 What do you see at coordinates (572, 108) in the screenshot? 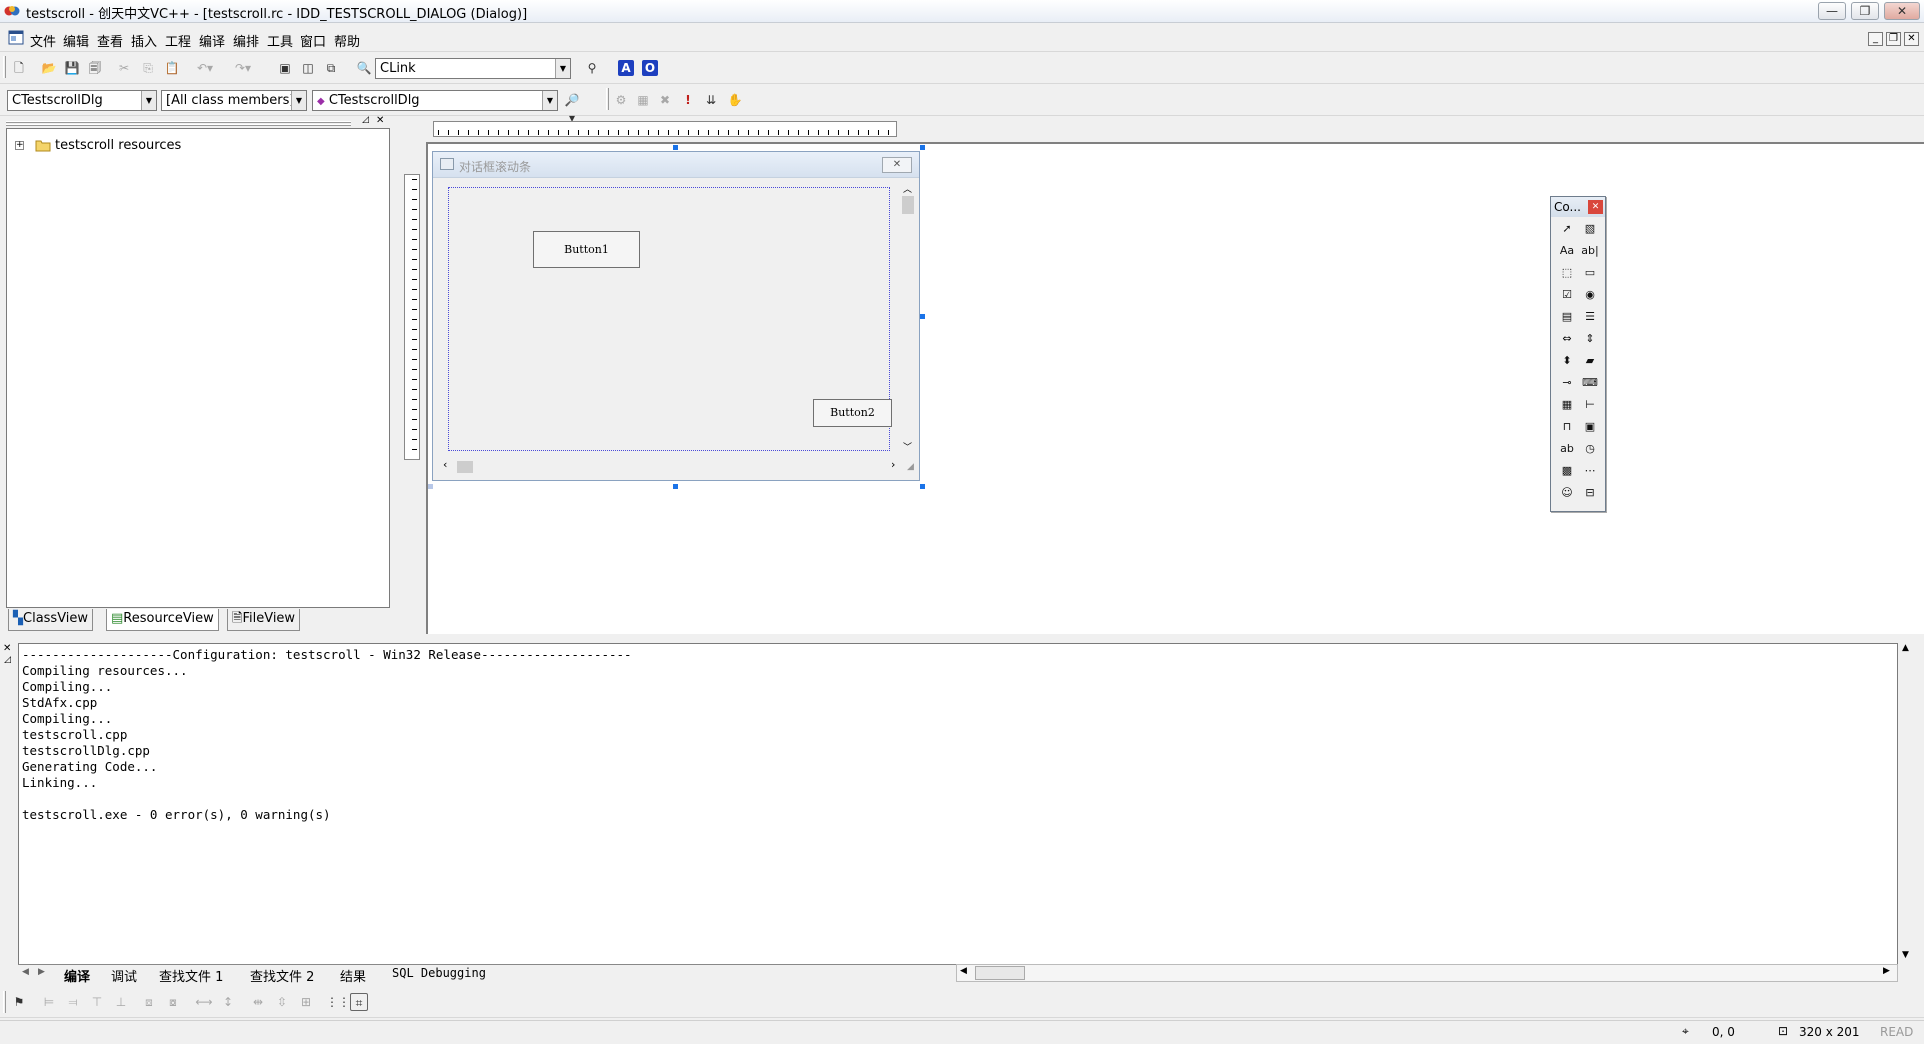
I see `wizard-action-icon: 🔎▾` at bounding box center [572, 108].